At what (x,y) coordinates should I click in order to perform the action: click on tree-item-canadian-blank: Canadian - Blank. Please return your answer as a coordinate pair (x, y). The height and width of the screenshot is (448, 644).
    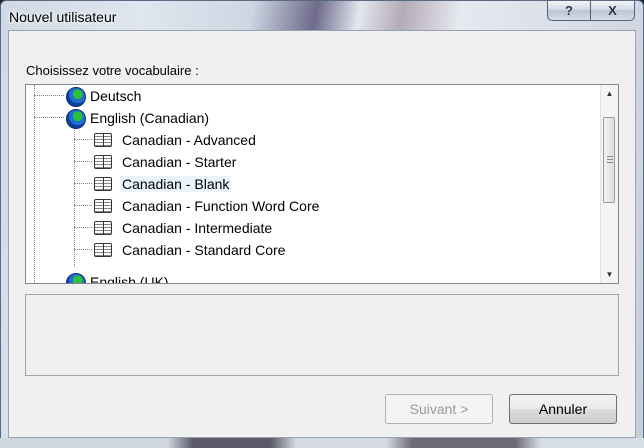
    Looking at the image, I should click on (163, 184).